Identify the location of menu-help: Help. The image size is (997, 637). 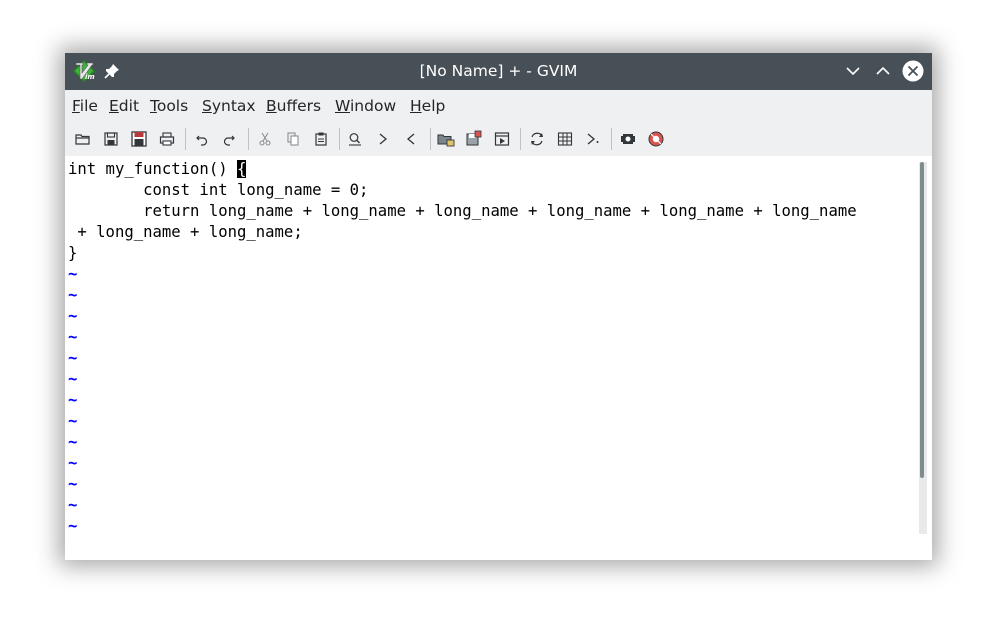
(427, 106).